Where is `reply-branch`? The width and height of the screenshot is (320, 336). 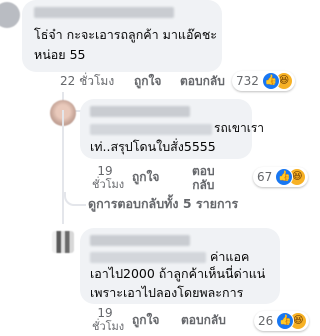 reply-branch is located at coordinates (75, 199).